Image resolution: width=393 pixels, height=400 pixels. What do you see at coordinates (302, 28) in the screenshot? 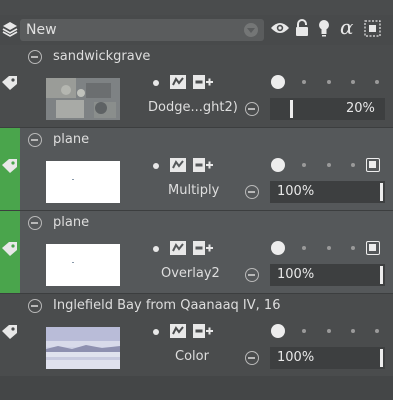
I see `lock-icon` at bounding box center [302, 28].